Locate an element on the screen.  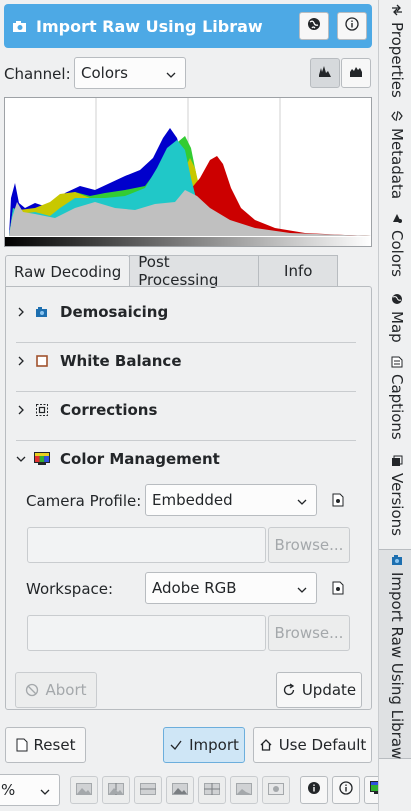
panel-title: Import Raw Using Libraw is located at coordinates (149, 26).